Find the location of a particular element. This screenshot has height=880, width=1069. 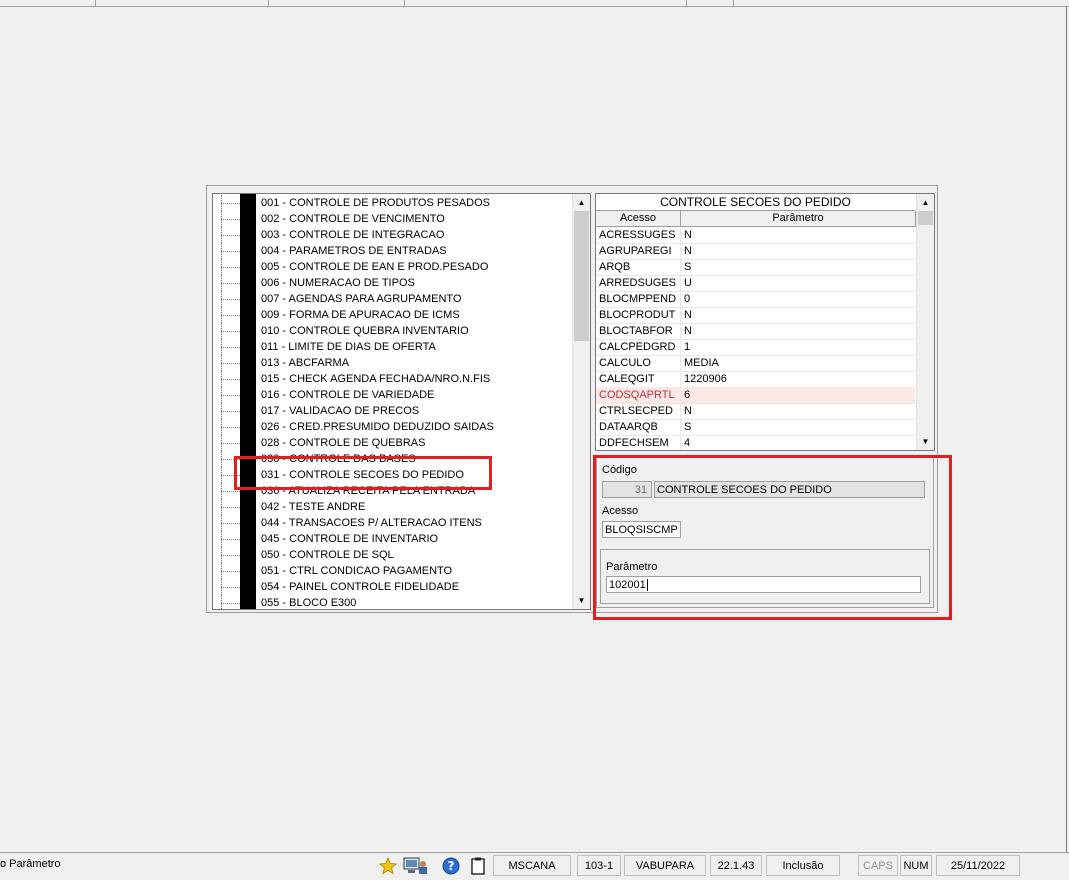

cell-parametro: U is located at coordinates (688, 283).